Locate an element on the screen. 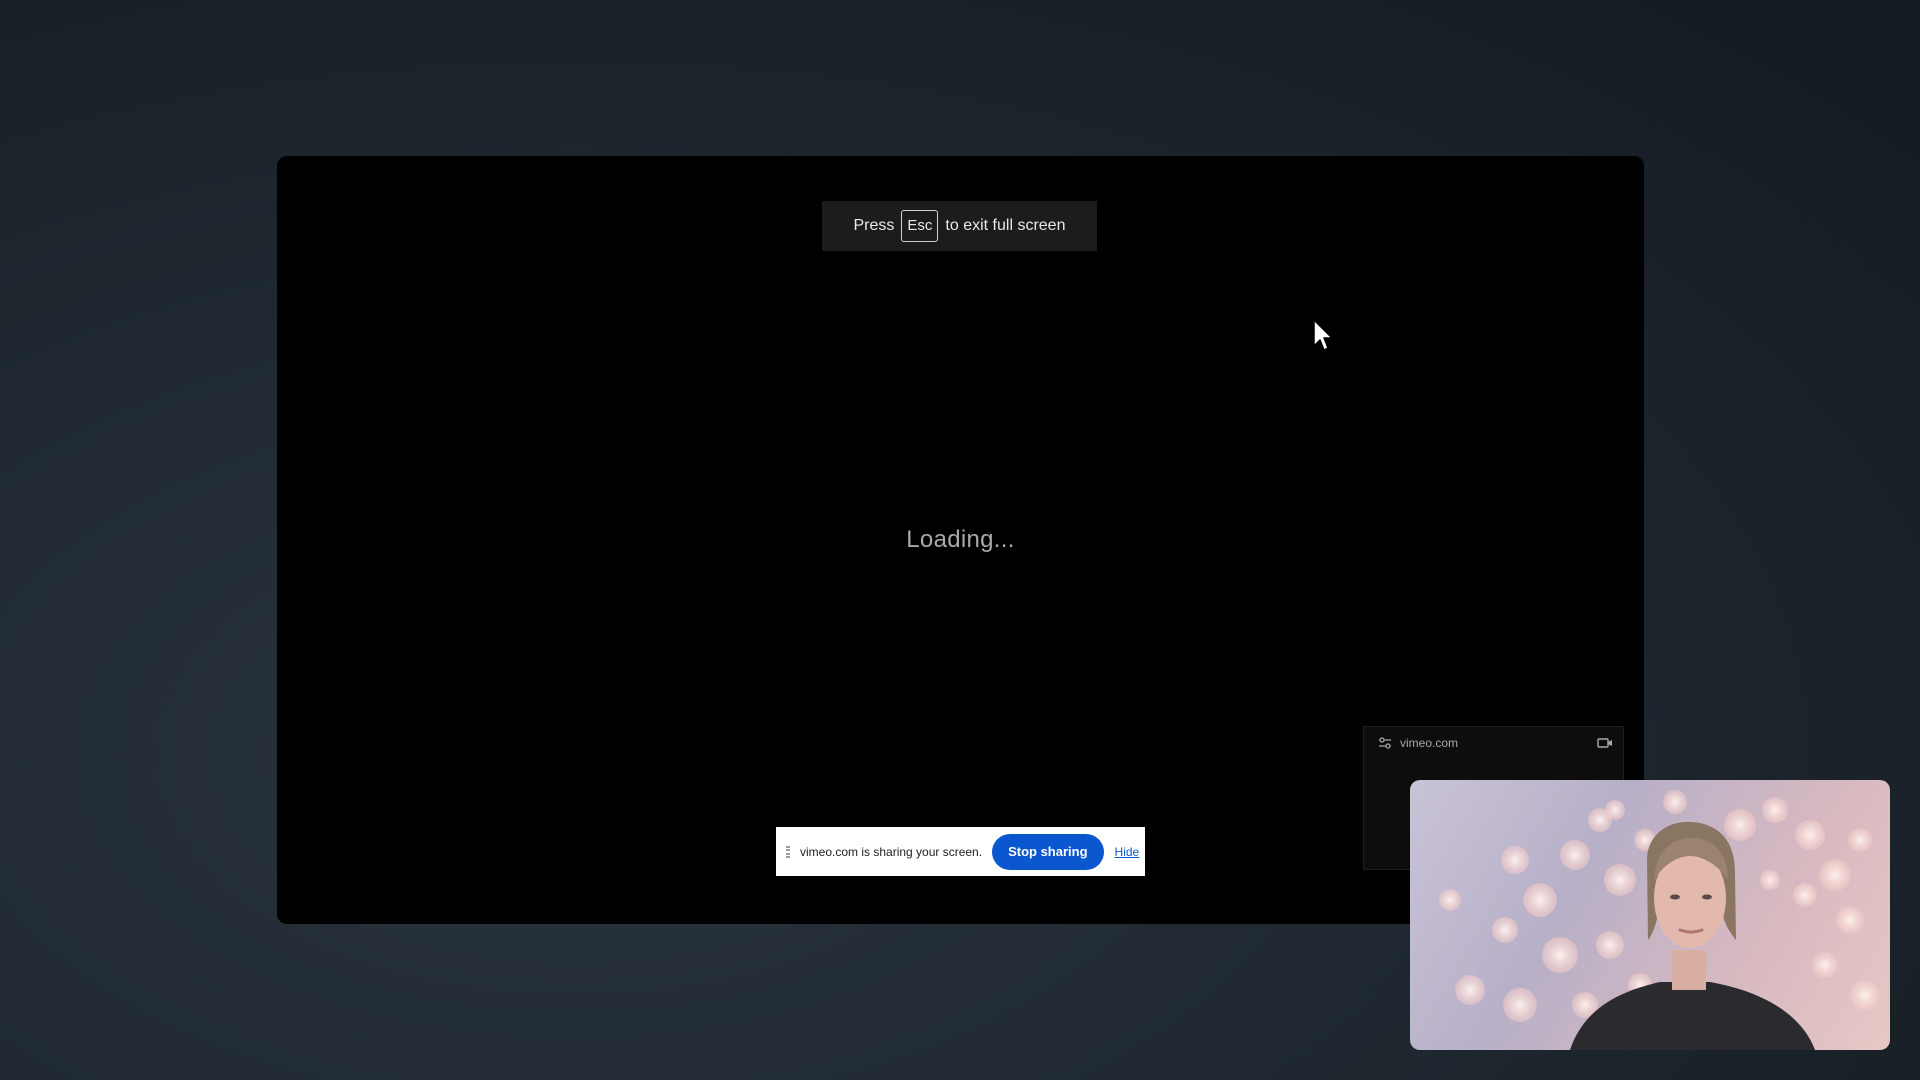 The image size is (1920, 1080). drag-handle-icon is located at coordinates (788, 851).